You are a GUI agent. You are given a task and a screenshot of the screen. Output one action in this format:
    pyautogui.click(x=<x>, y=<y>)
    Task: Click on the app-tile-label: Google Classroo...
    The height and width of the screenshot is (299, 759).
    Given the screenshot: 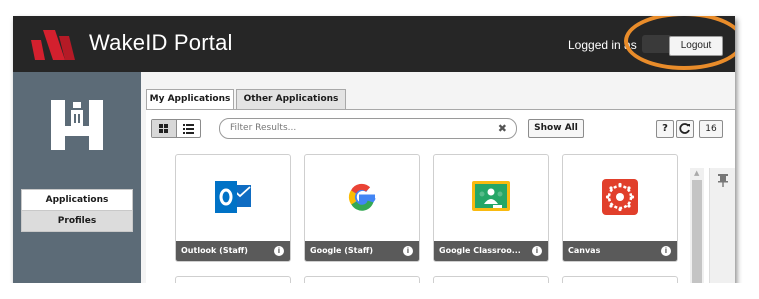 What is the action you would take?
    pyautogui.click(x=480, y=250)
    